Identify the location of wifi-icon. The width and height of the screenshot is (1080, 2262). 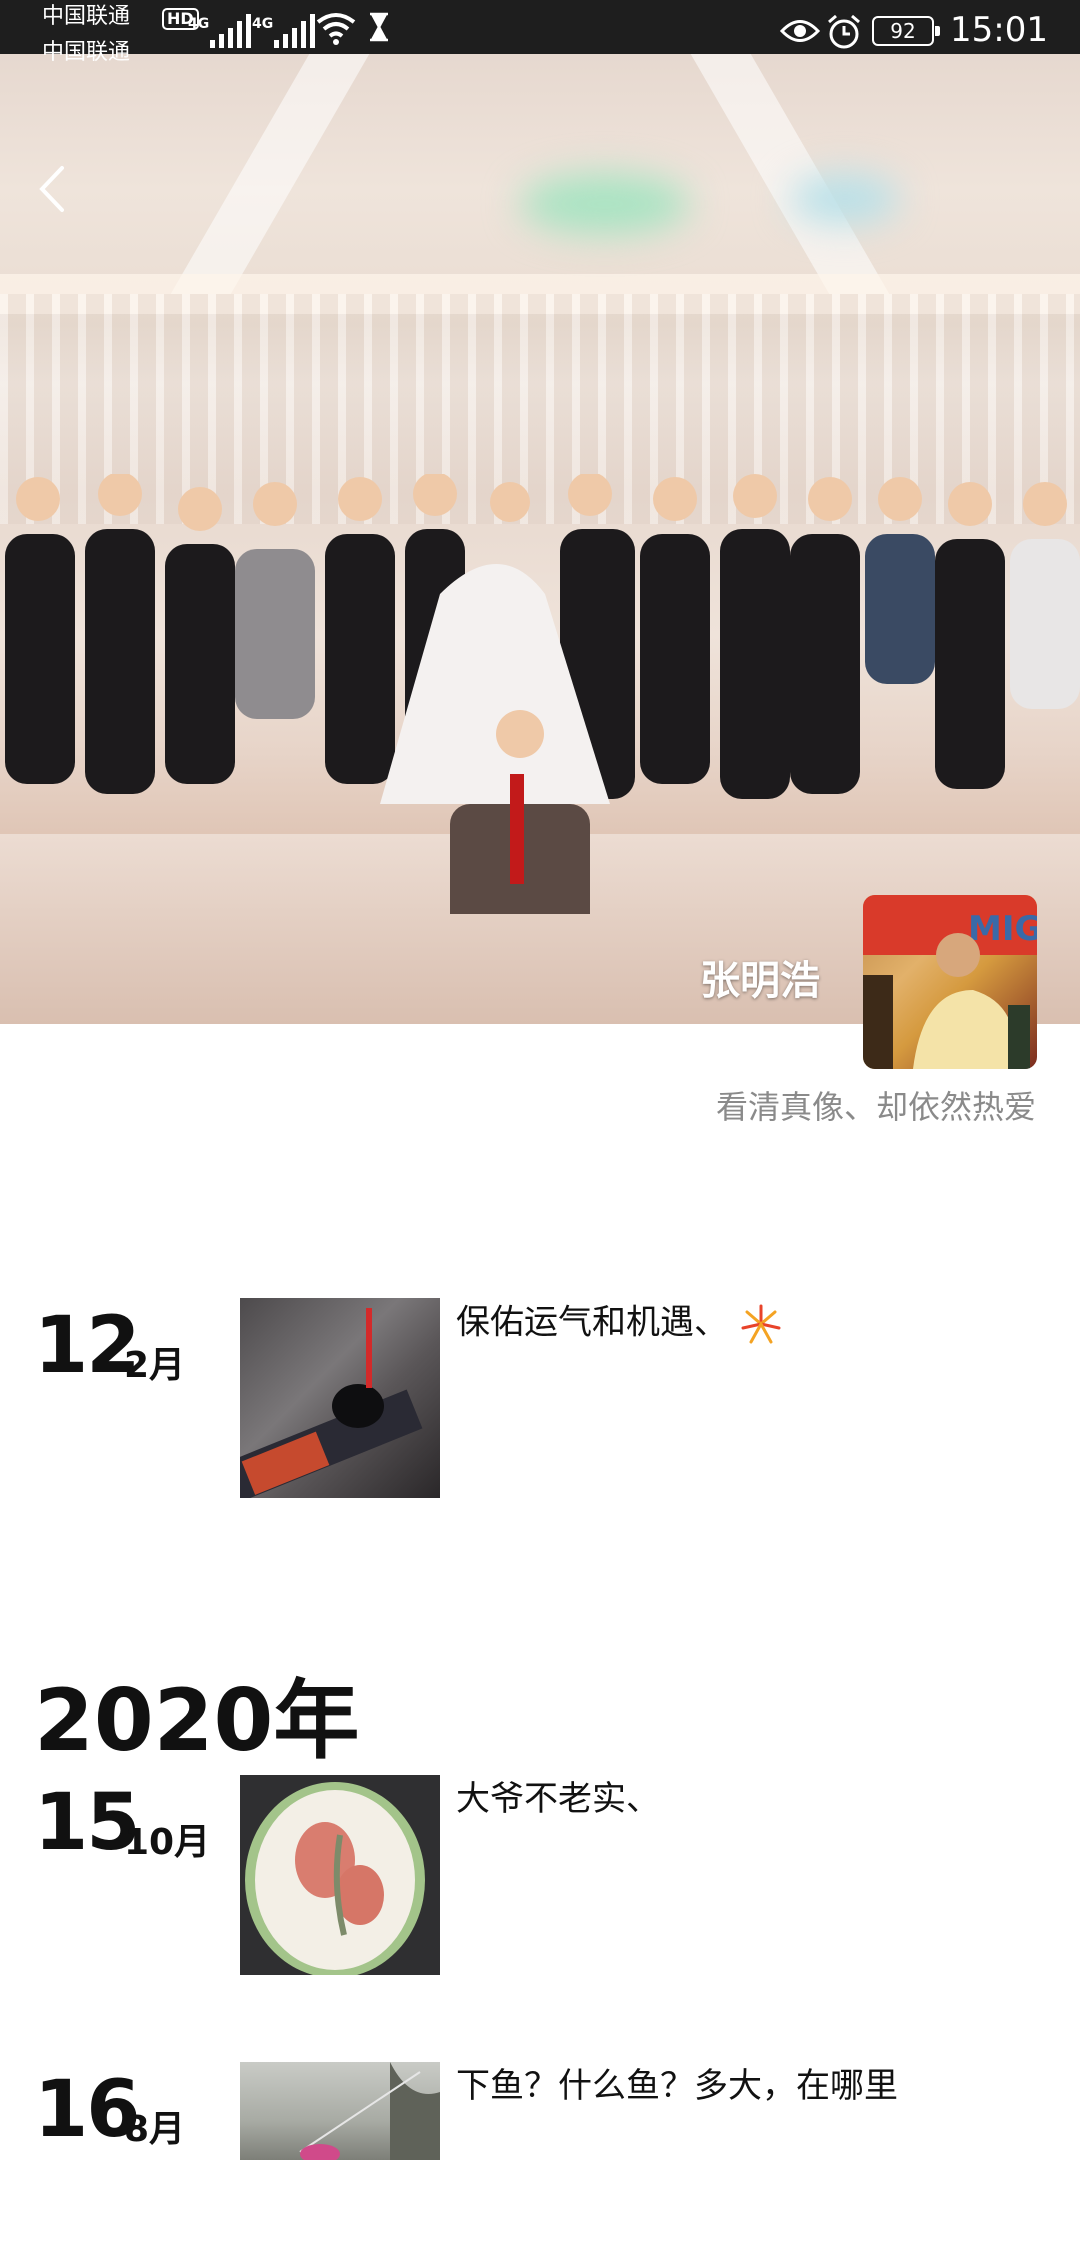
(336, 29).